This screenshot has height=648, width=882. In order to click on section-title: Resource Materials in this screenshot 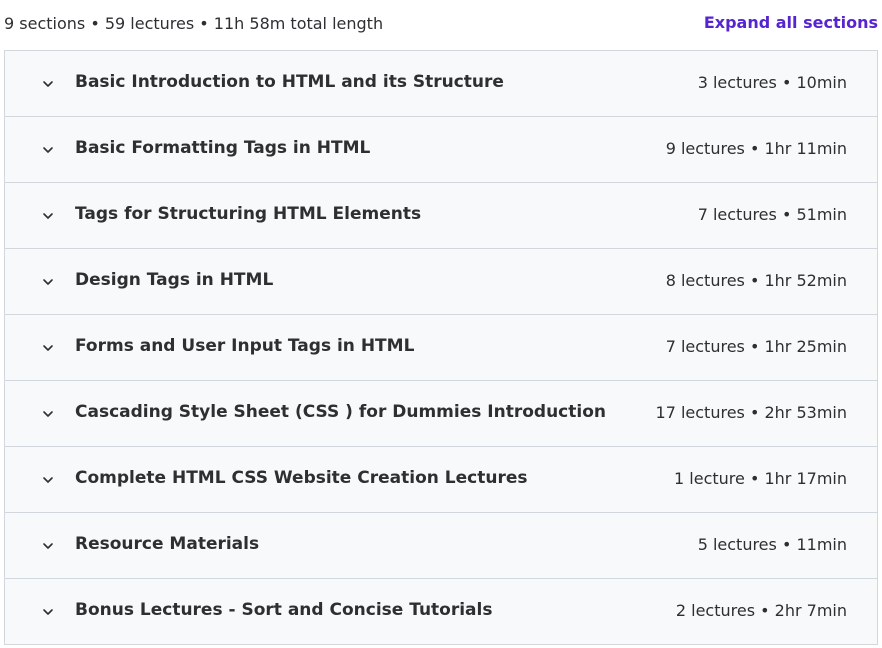, I will do `click(167, 544)`.